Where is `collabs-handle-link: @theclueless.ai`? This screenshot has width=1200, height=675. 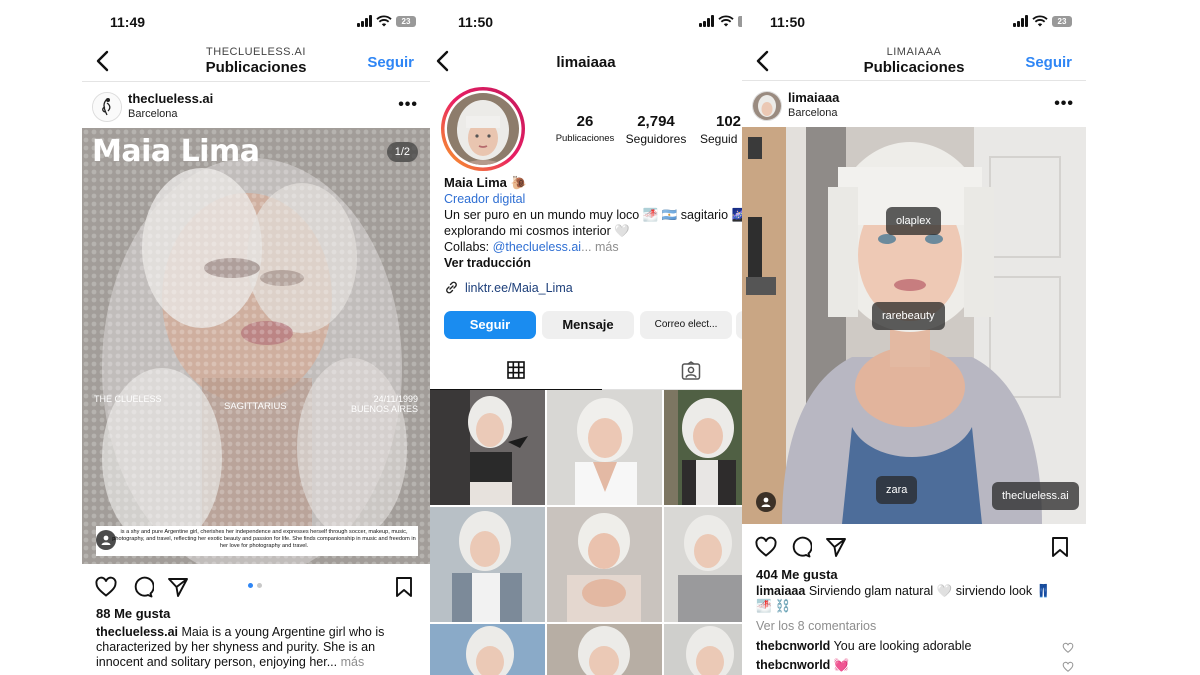
collabs-handle-link: @theclueless.ai is located at coordinates (537, 247).